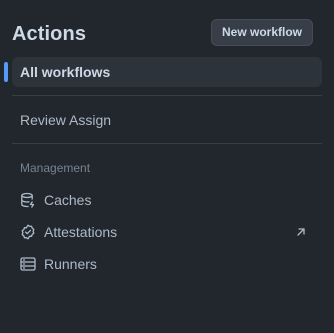 Image resolution: width=334 pixels, height=333 pixels. Describe the element at coordinates (167, 34) in the screenshot. I see `sidebar-header: Actions New workflow` at that location.